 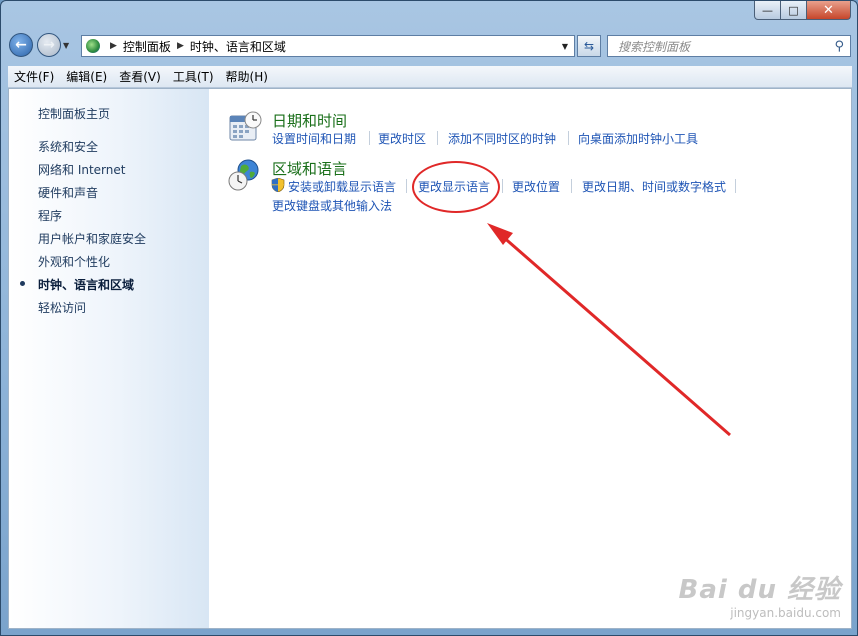 I want to click on forward-arrow-icon: →, so click(x=49, y=45).